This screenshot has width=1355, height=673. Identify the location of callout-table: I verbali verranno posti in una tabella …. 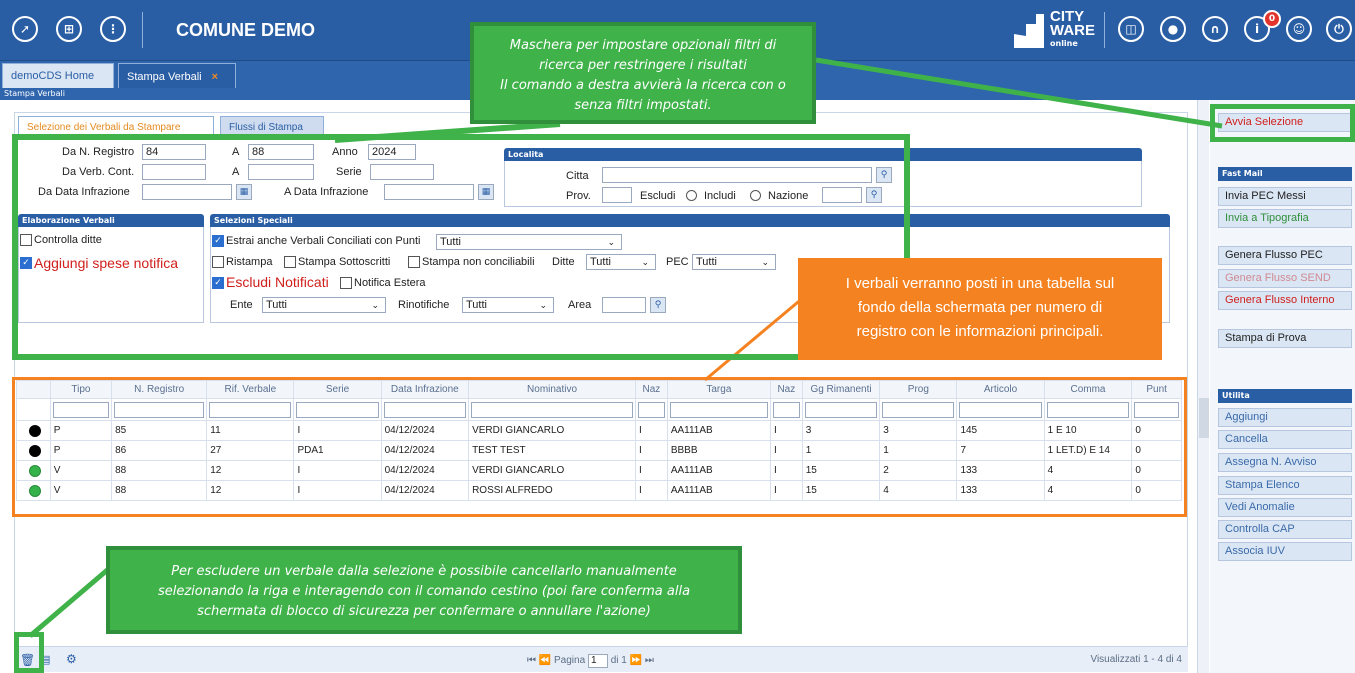
(980, 309).